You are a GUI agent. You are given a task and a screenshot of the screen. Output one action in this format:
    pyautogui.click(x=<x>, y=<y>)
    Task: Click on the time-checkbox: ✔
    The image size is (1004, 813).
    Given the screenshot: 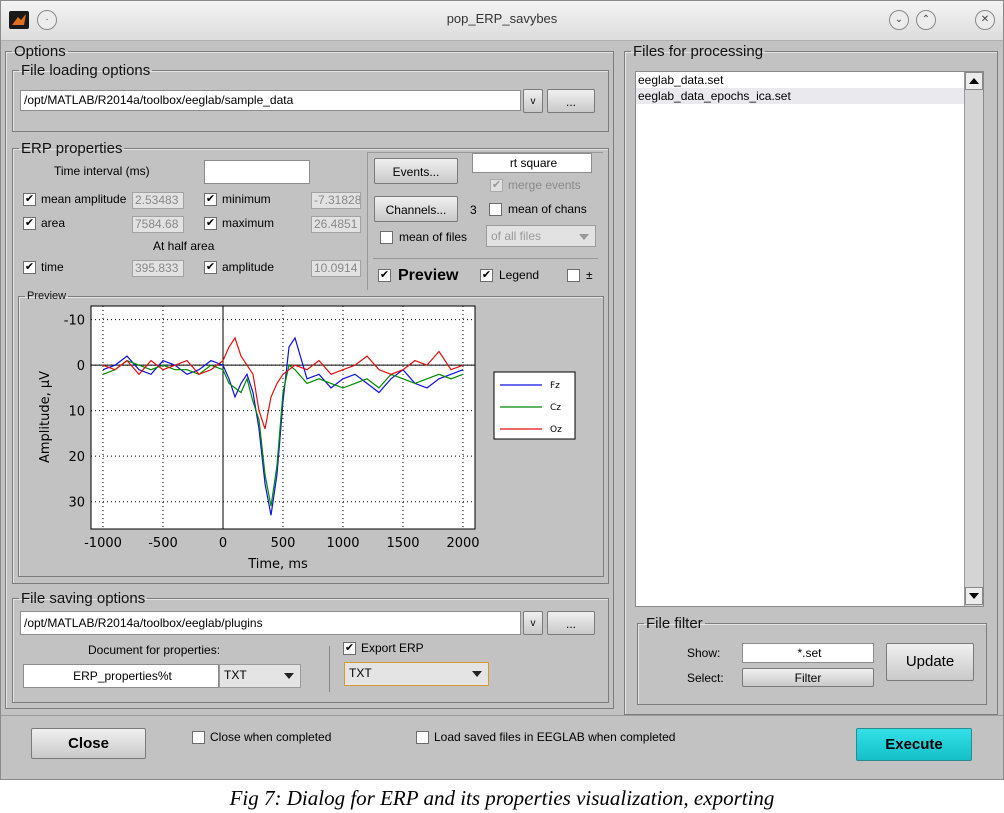 What is the action you would take?
    pyautogui.click(x=29, y=267)
    